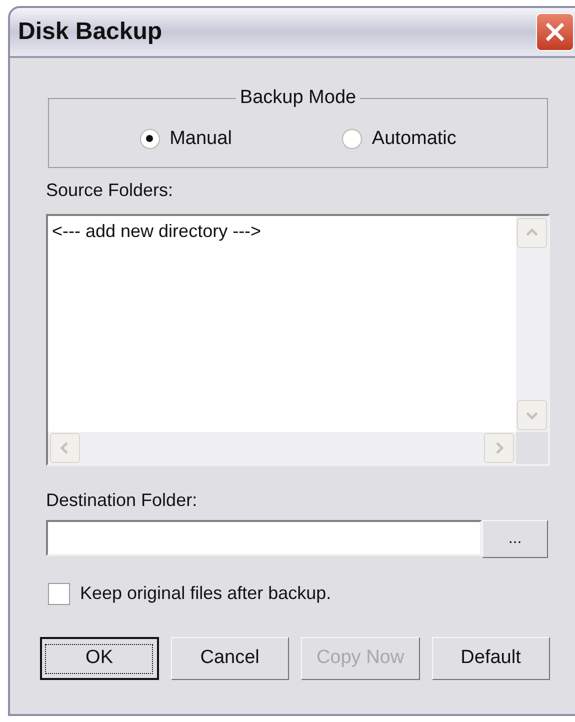 Image resolution: width=575 pixels, height=722 pixels. Describe the element at coordinates (99, 658) in the screenshot. I see `dialog-button: OK` at that location.